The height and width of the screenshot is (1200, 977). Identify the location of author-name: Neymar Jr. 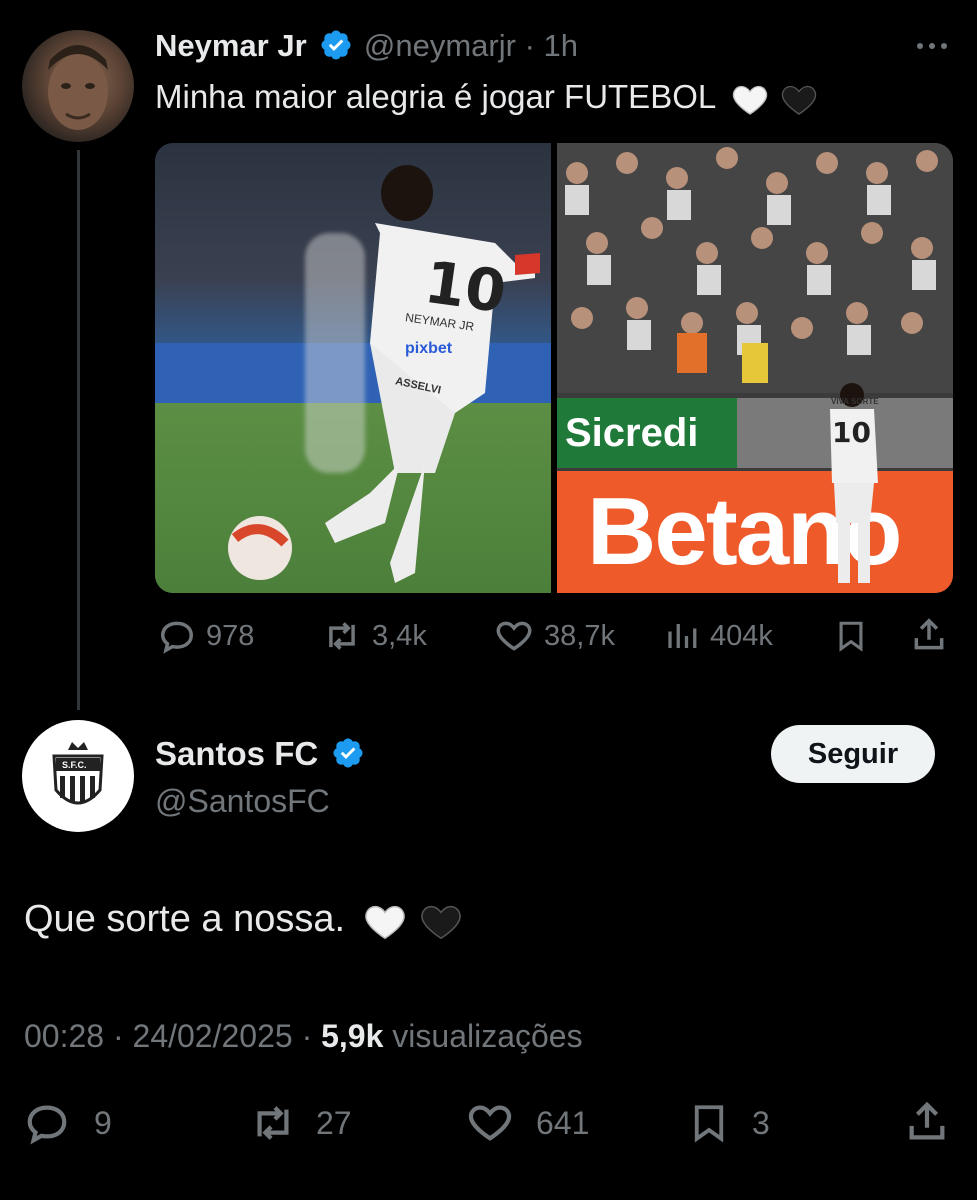
(231, 45).